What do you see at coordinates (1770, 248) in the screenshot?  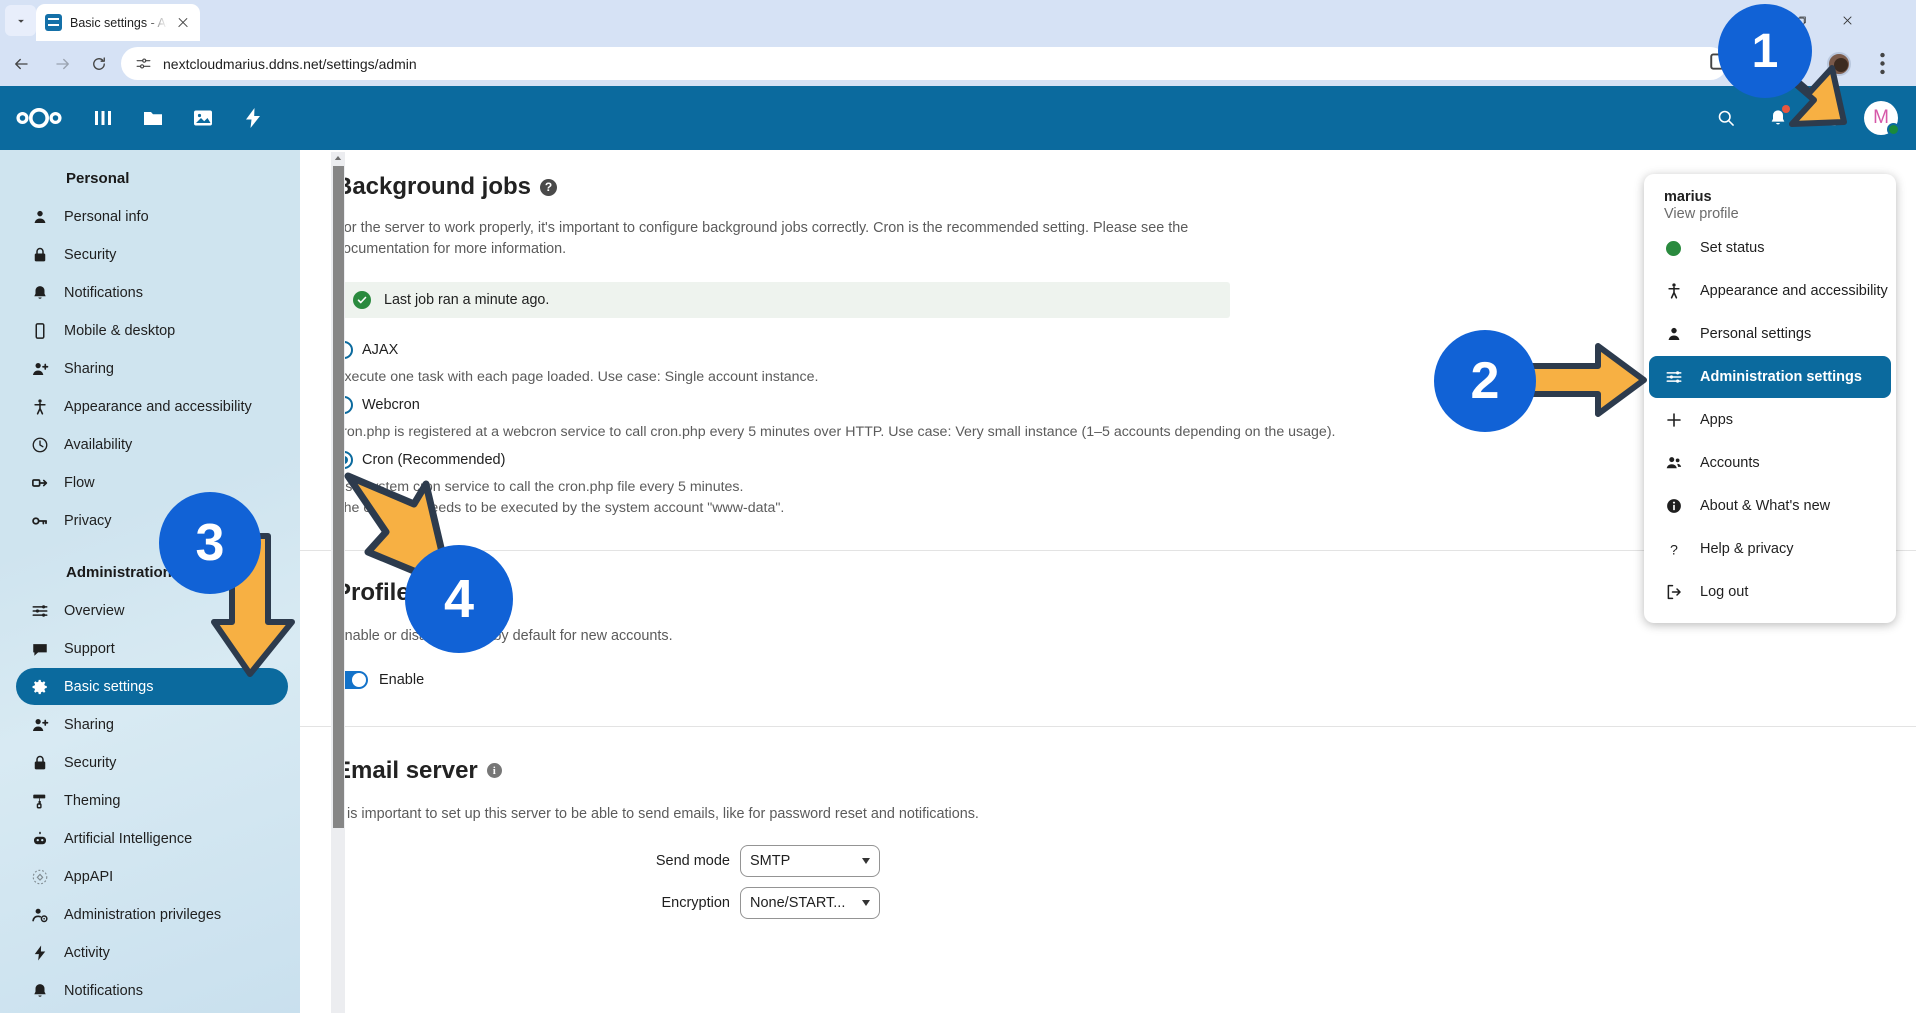 I see `menu-item-set-status: Set status` at bounding box center [1770, 248].